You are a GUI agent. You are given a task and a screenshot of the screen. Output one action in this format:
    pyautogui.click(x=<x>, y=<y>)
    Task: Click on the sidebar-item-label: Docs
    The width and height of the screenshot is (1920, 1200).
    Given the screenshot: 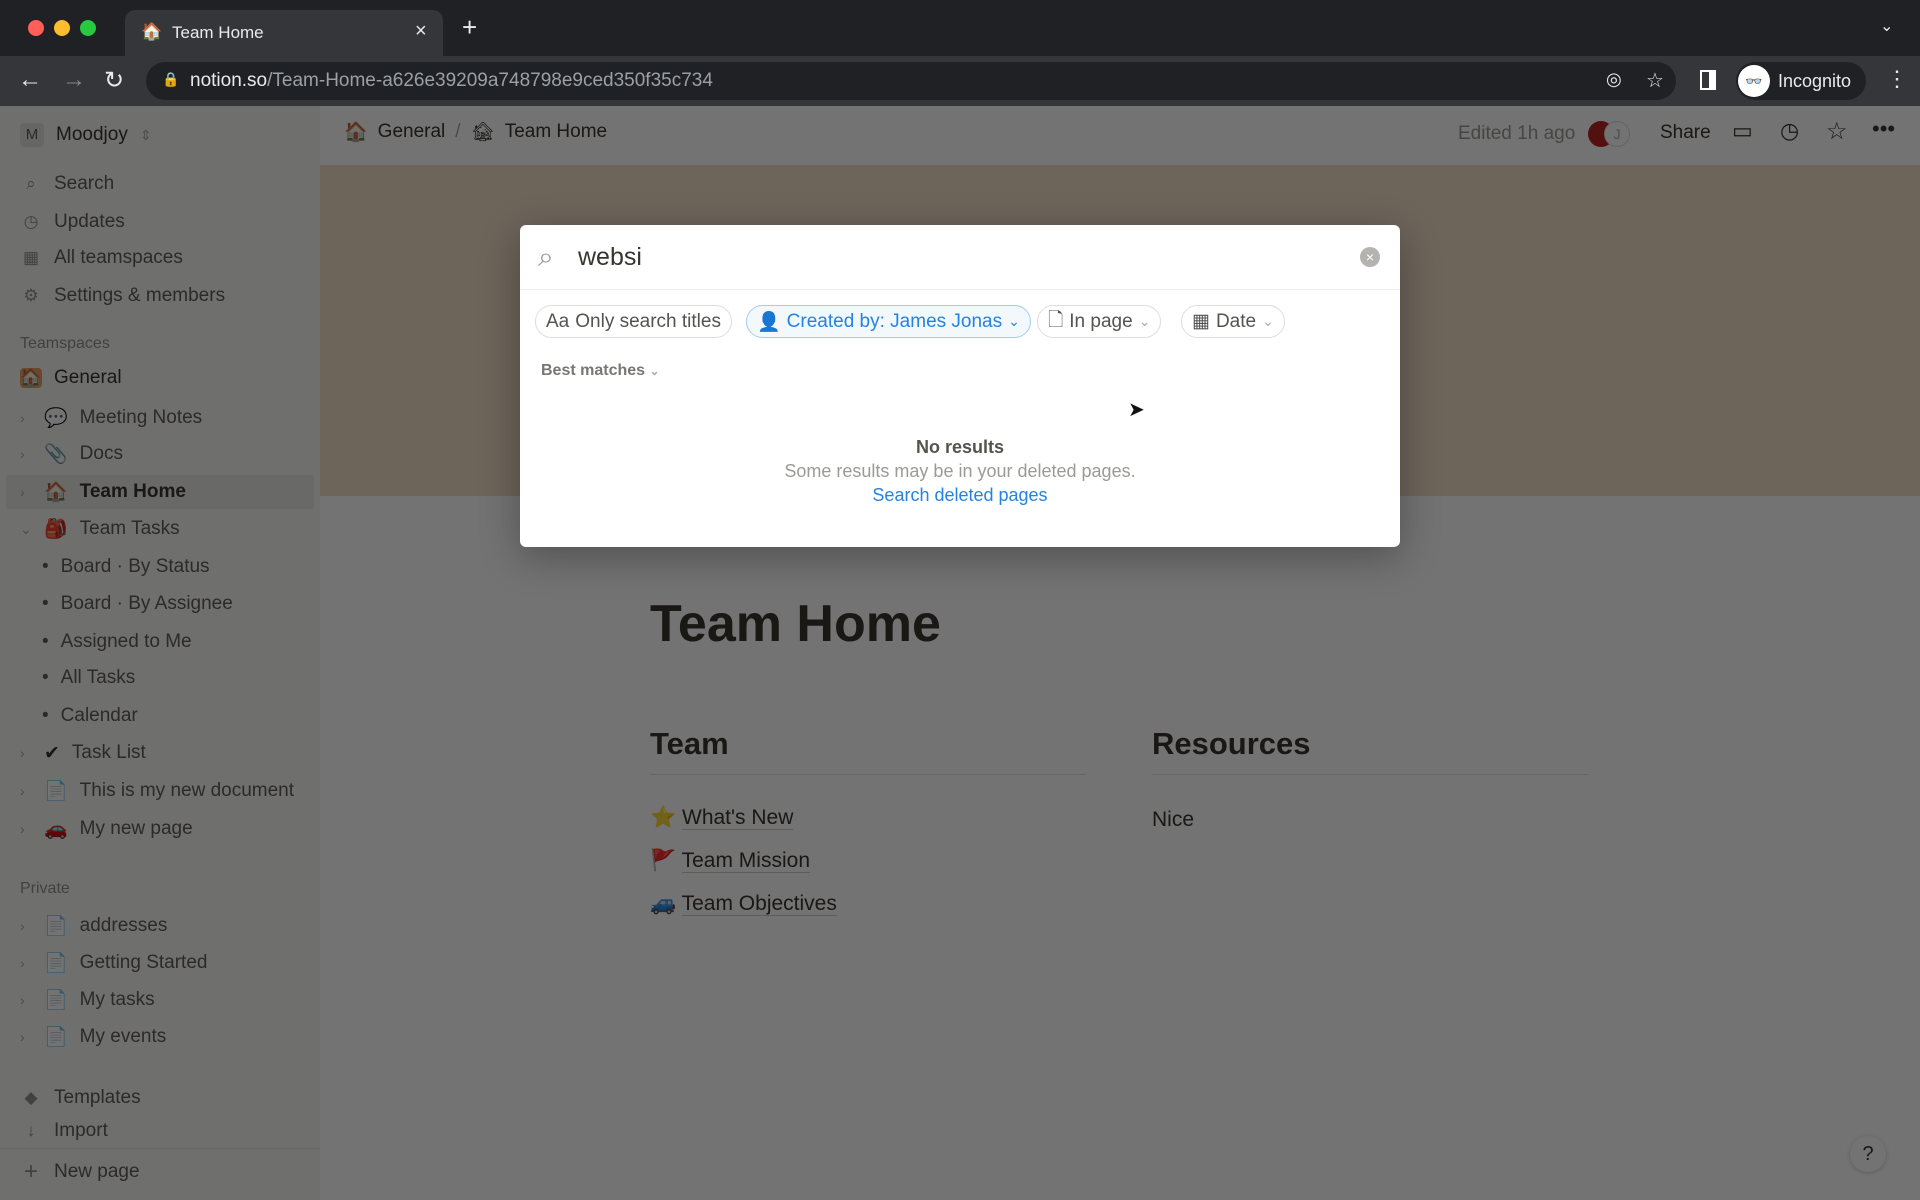 What is the action you would take?
    pyautogui.click(x=101, y=453)
    